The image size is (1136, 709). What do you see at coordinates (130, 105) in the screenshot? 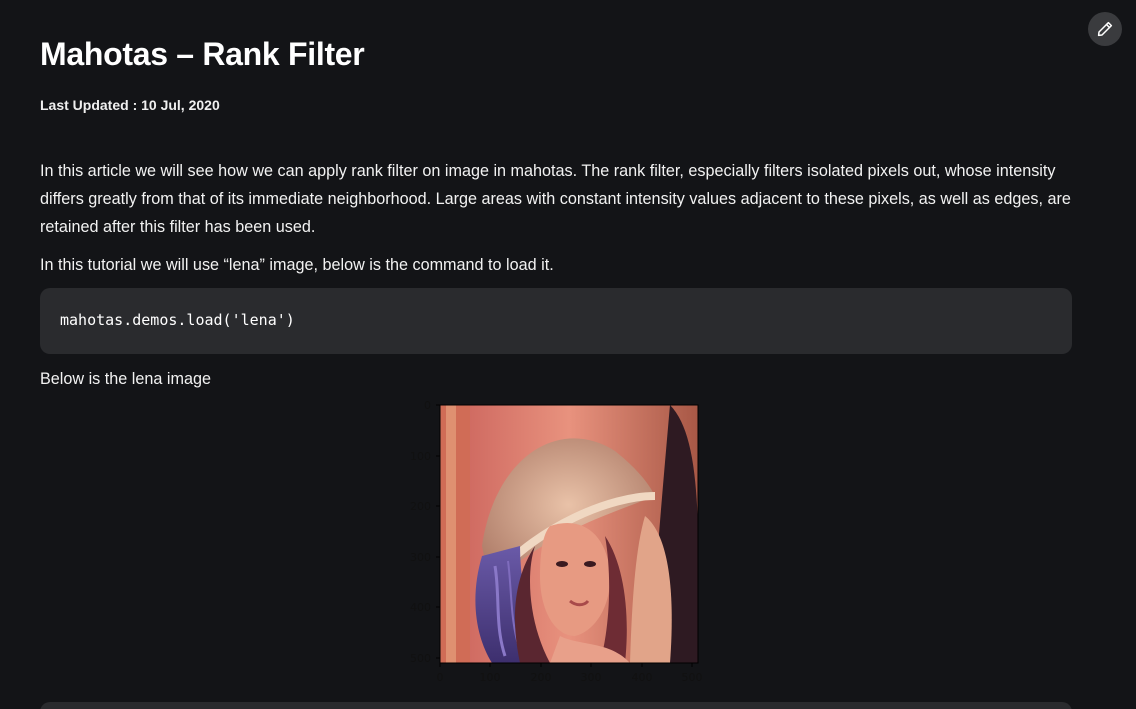
I see `last-updated: Last Updated : 10 Jul, 2020` at bounding box center [130, 105].